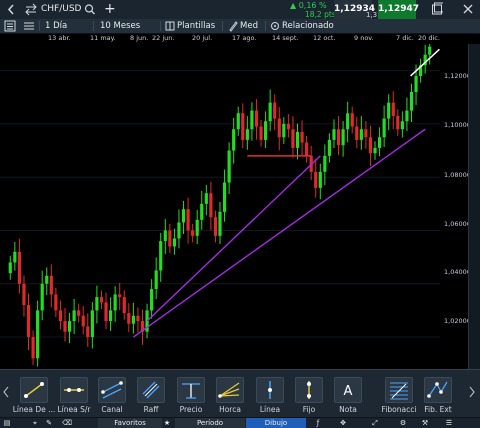 The image size is (480, 428). Describe the element at coordinates (56, 26) in the screenshot. I see `period-select: 1 Día` at that location.